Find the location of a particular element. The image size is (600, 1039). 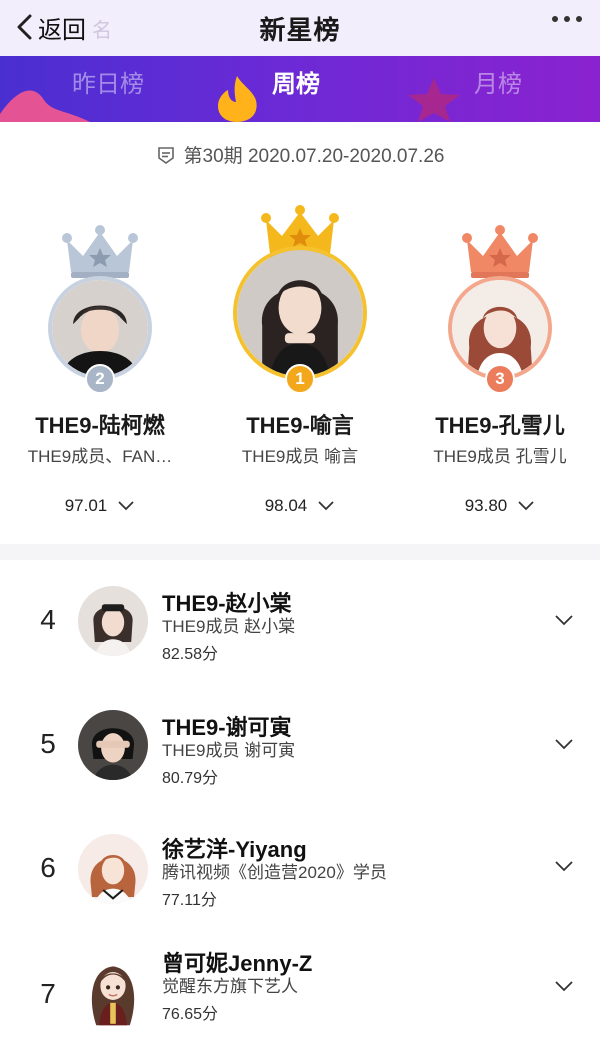

podium-name: THE9-陆柯燃 is located at coordinates (100, 425).